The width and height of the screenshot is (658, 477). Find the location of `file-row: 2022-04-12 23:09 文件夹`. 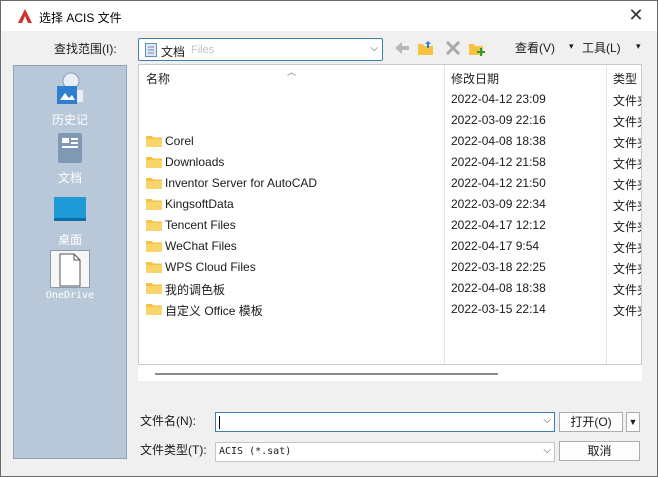

file-row: 2022-04-12 23:09 文件夹 is located at coordinates (390, 99).